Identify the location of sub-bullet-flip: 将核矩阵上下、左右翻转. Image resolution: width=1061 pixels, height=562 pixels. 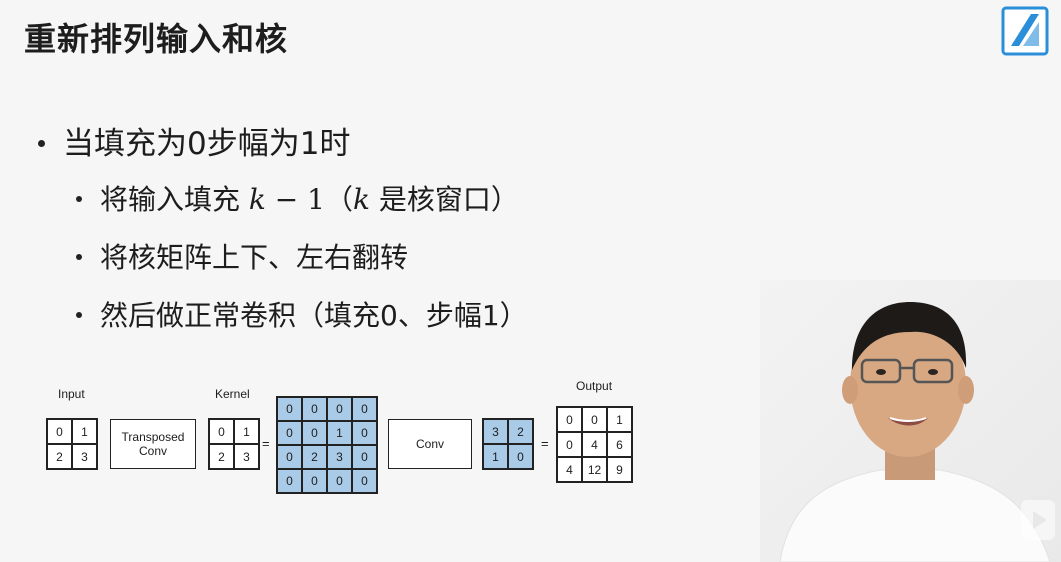
(242, 256).